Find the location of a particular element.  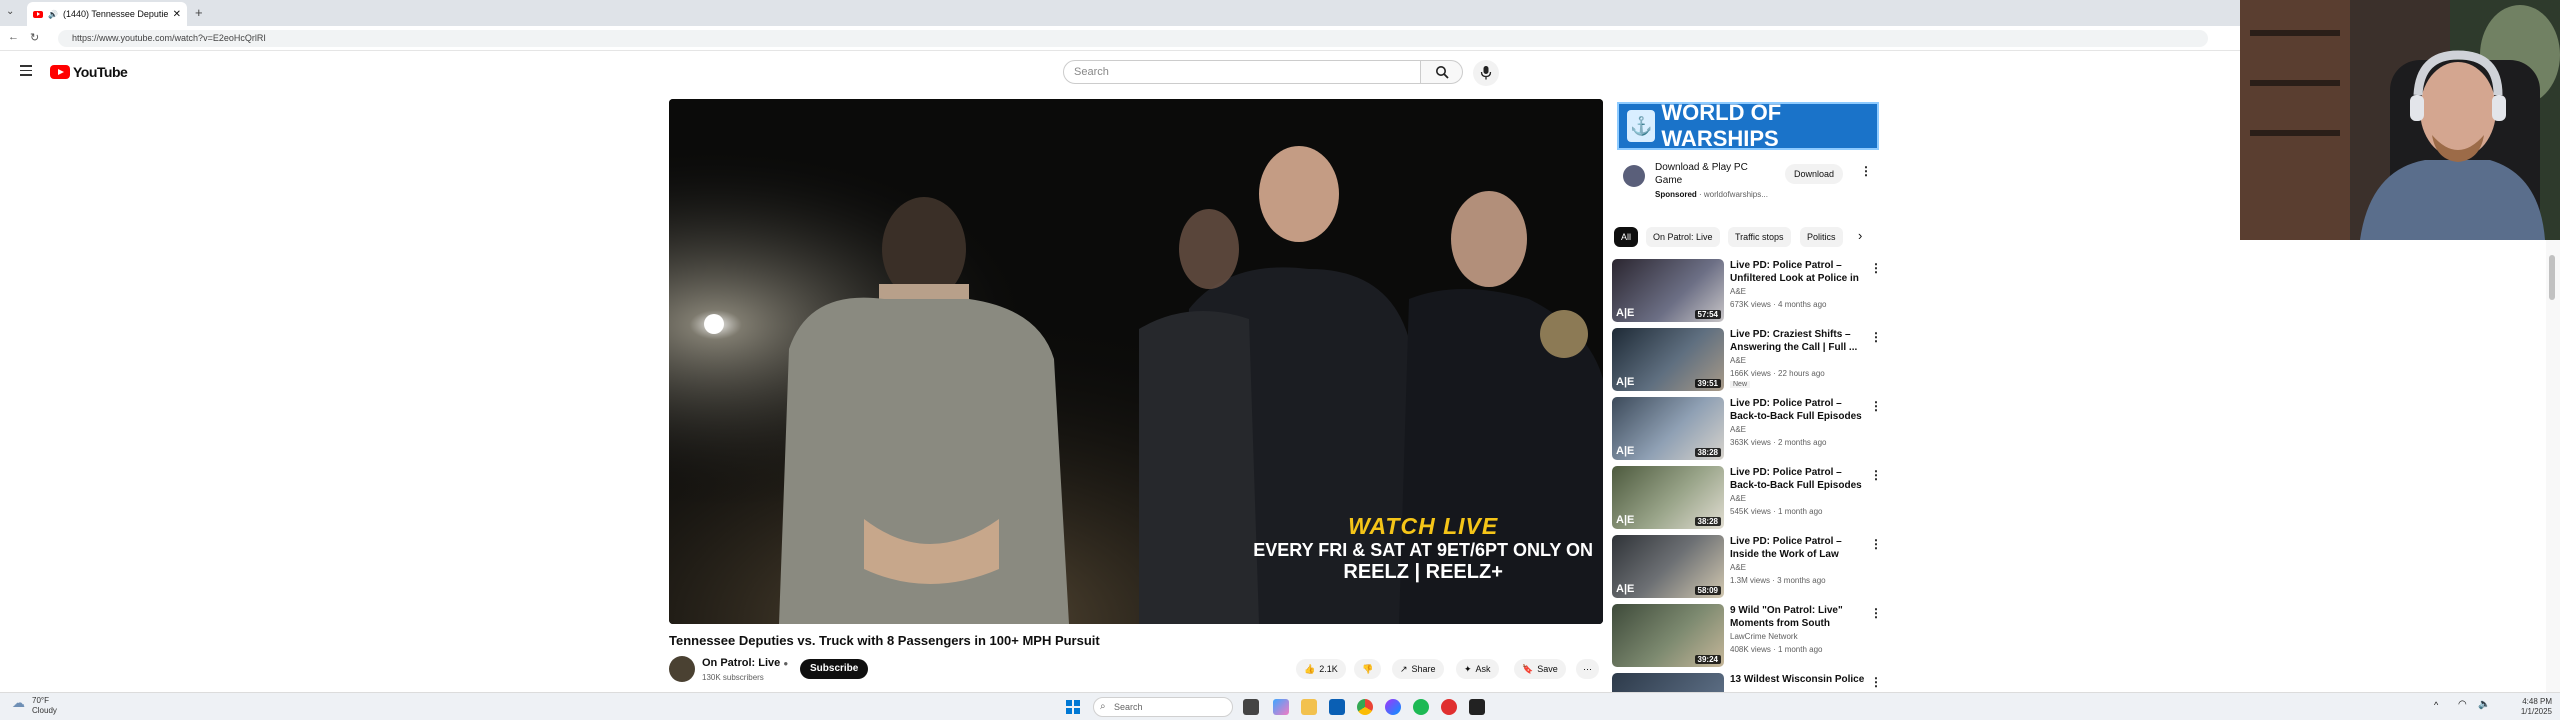

search-input: Search is located at coordinates (1242, 72).